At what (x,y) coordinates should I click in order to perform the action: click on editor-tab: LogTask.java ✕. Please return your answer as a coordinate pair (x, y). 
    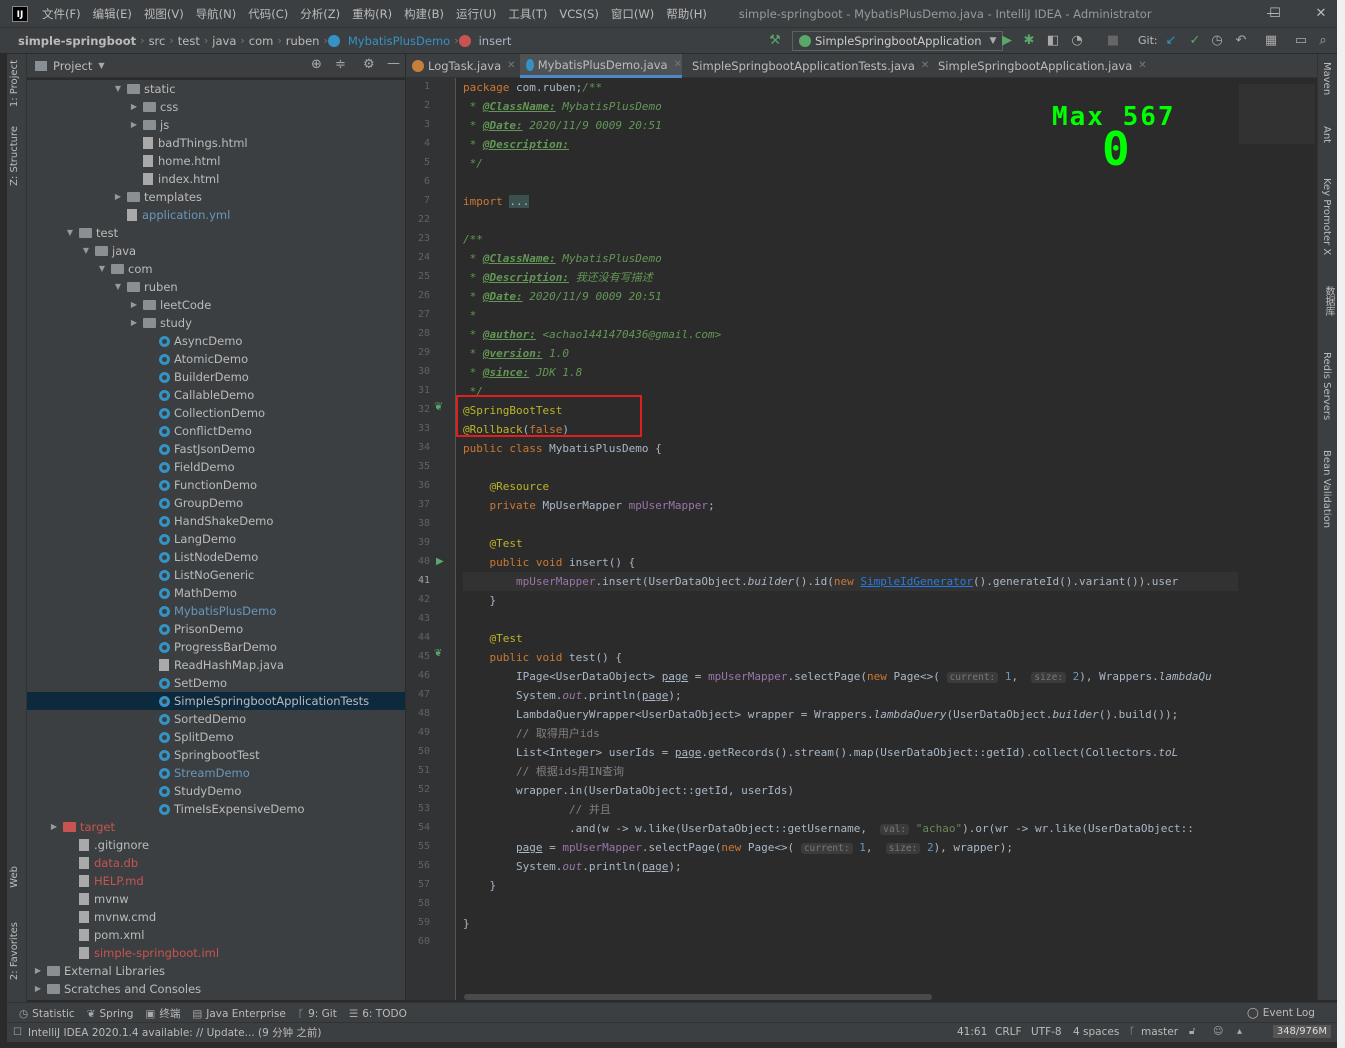
    Looking at the image, I should click on (463, 66).